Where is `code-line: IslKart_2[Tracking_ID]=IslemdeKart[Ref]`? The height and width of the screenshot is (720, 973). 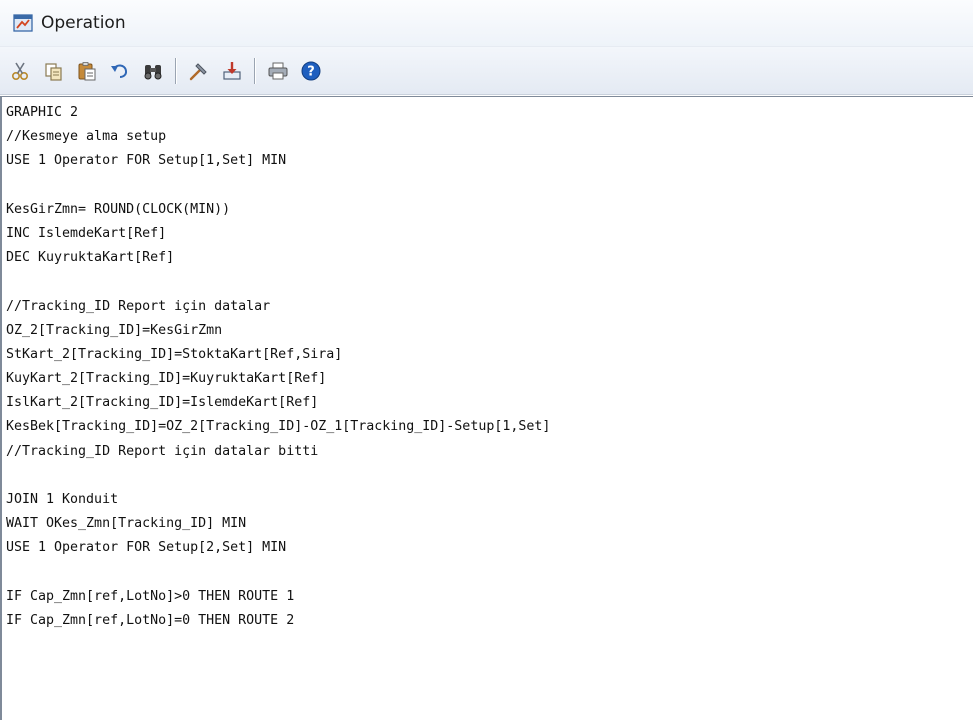
code-line: IslKart_2[Tracking_ID]=IslemdeKart[Ref] is located at coordinates (162, 403).